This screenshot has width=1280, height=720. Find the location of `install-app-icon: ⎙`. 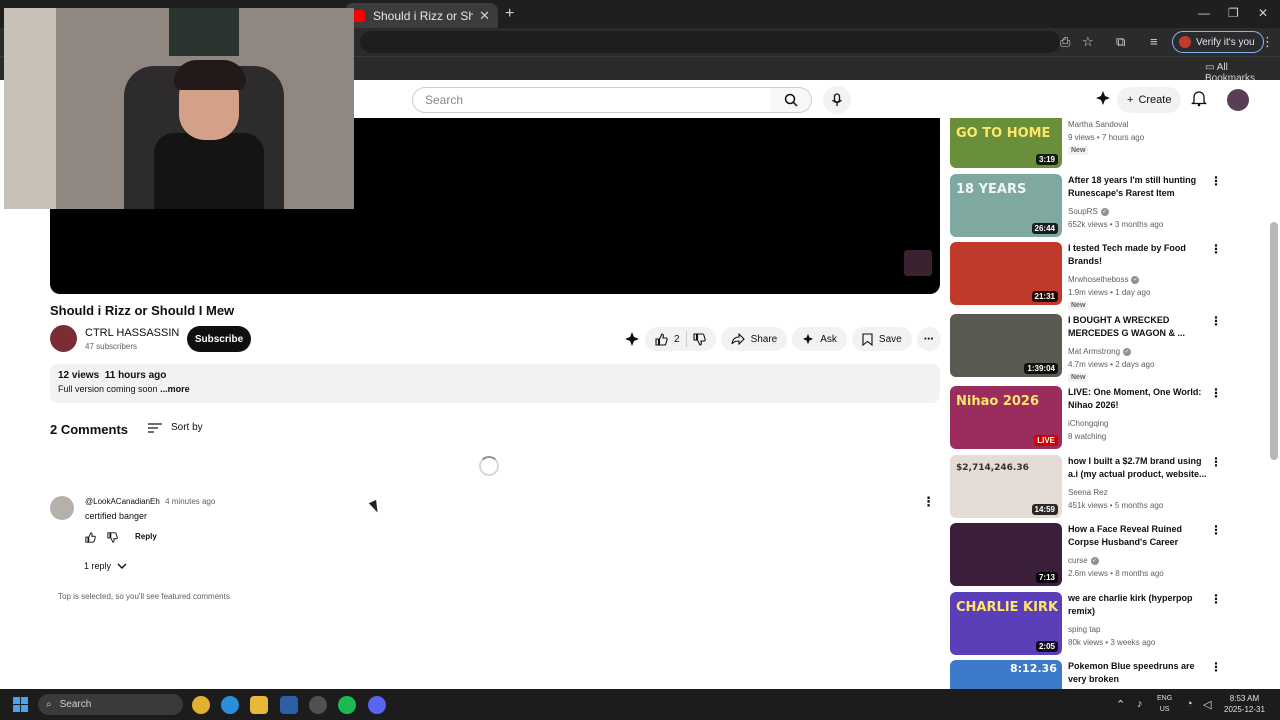

install-app-icon: ⎙ is located at coordinates (1065, 42).